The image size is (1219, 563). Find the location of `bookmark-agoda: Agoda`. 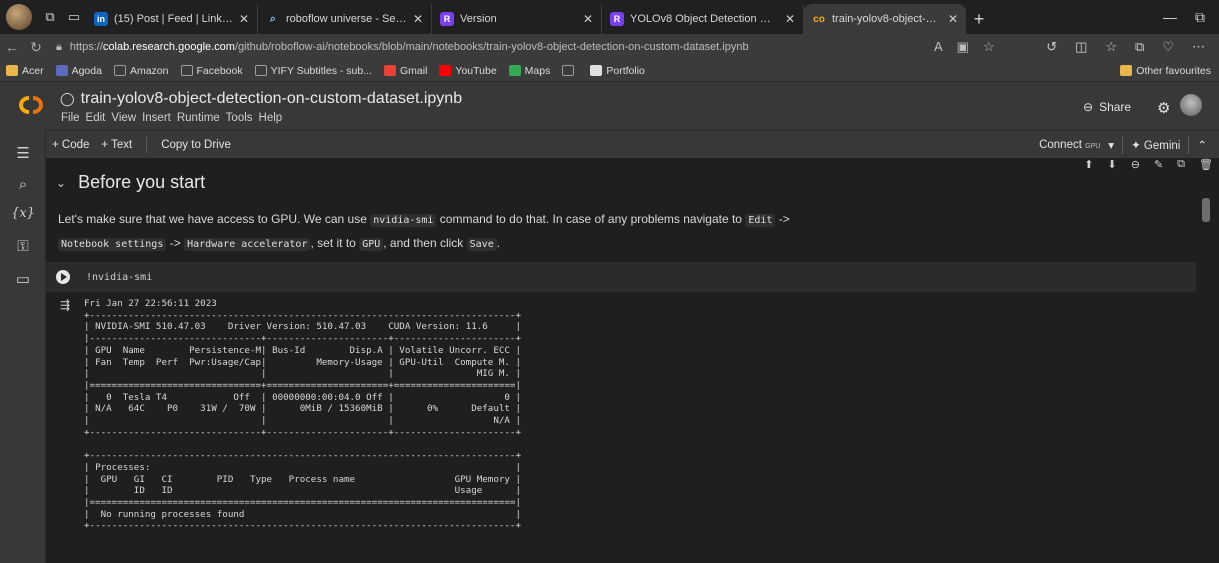

bookmark-agoda: Agoda is located at coordinates (78, 71).